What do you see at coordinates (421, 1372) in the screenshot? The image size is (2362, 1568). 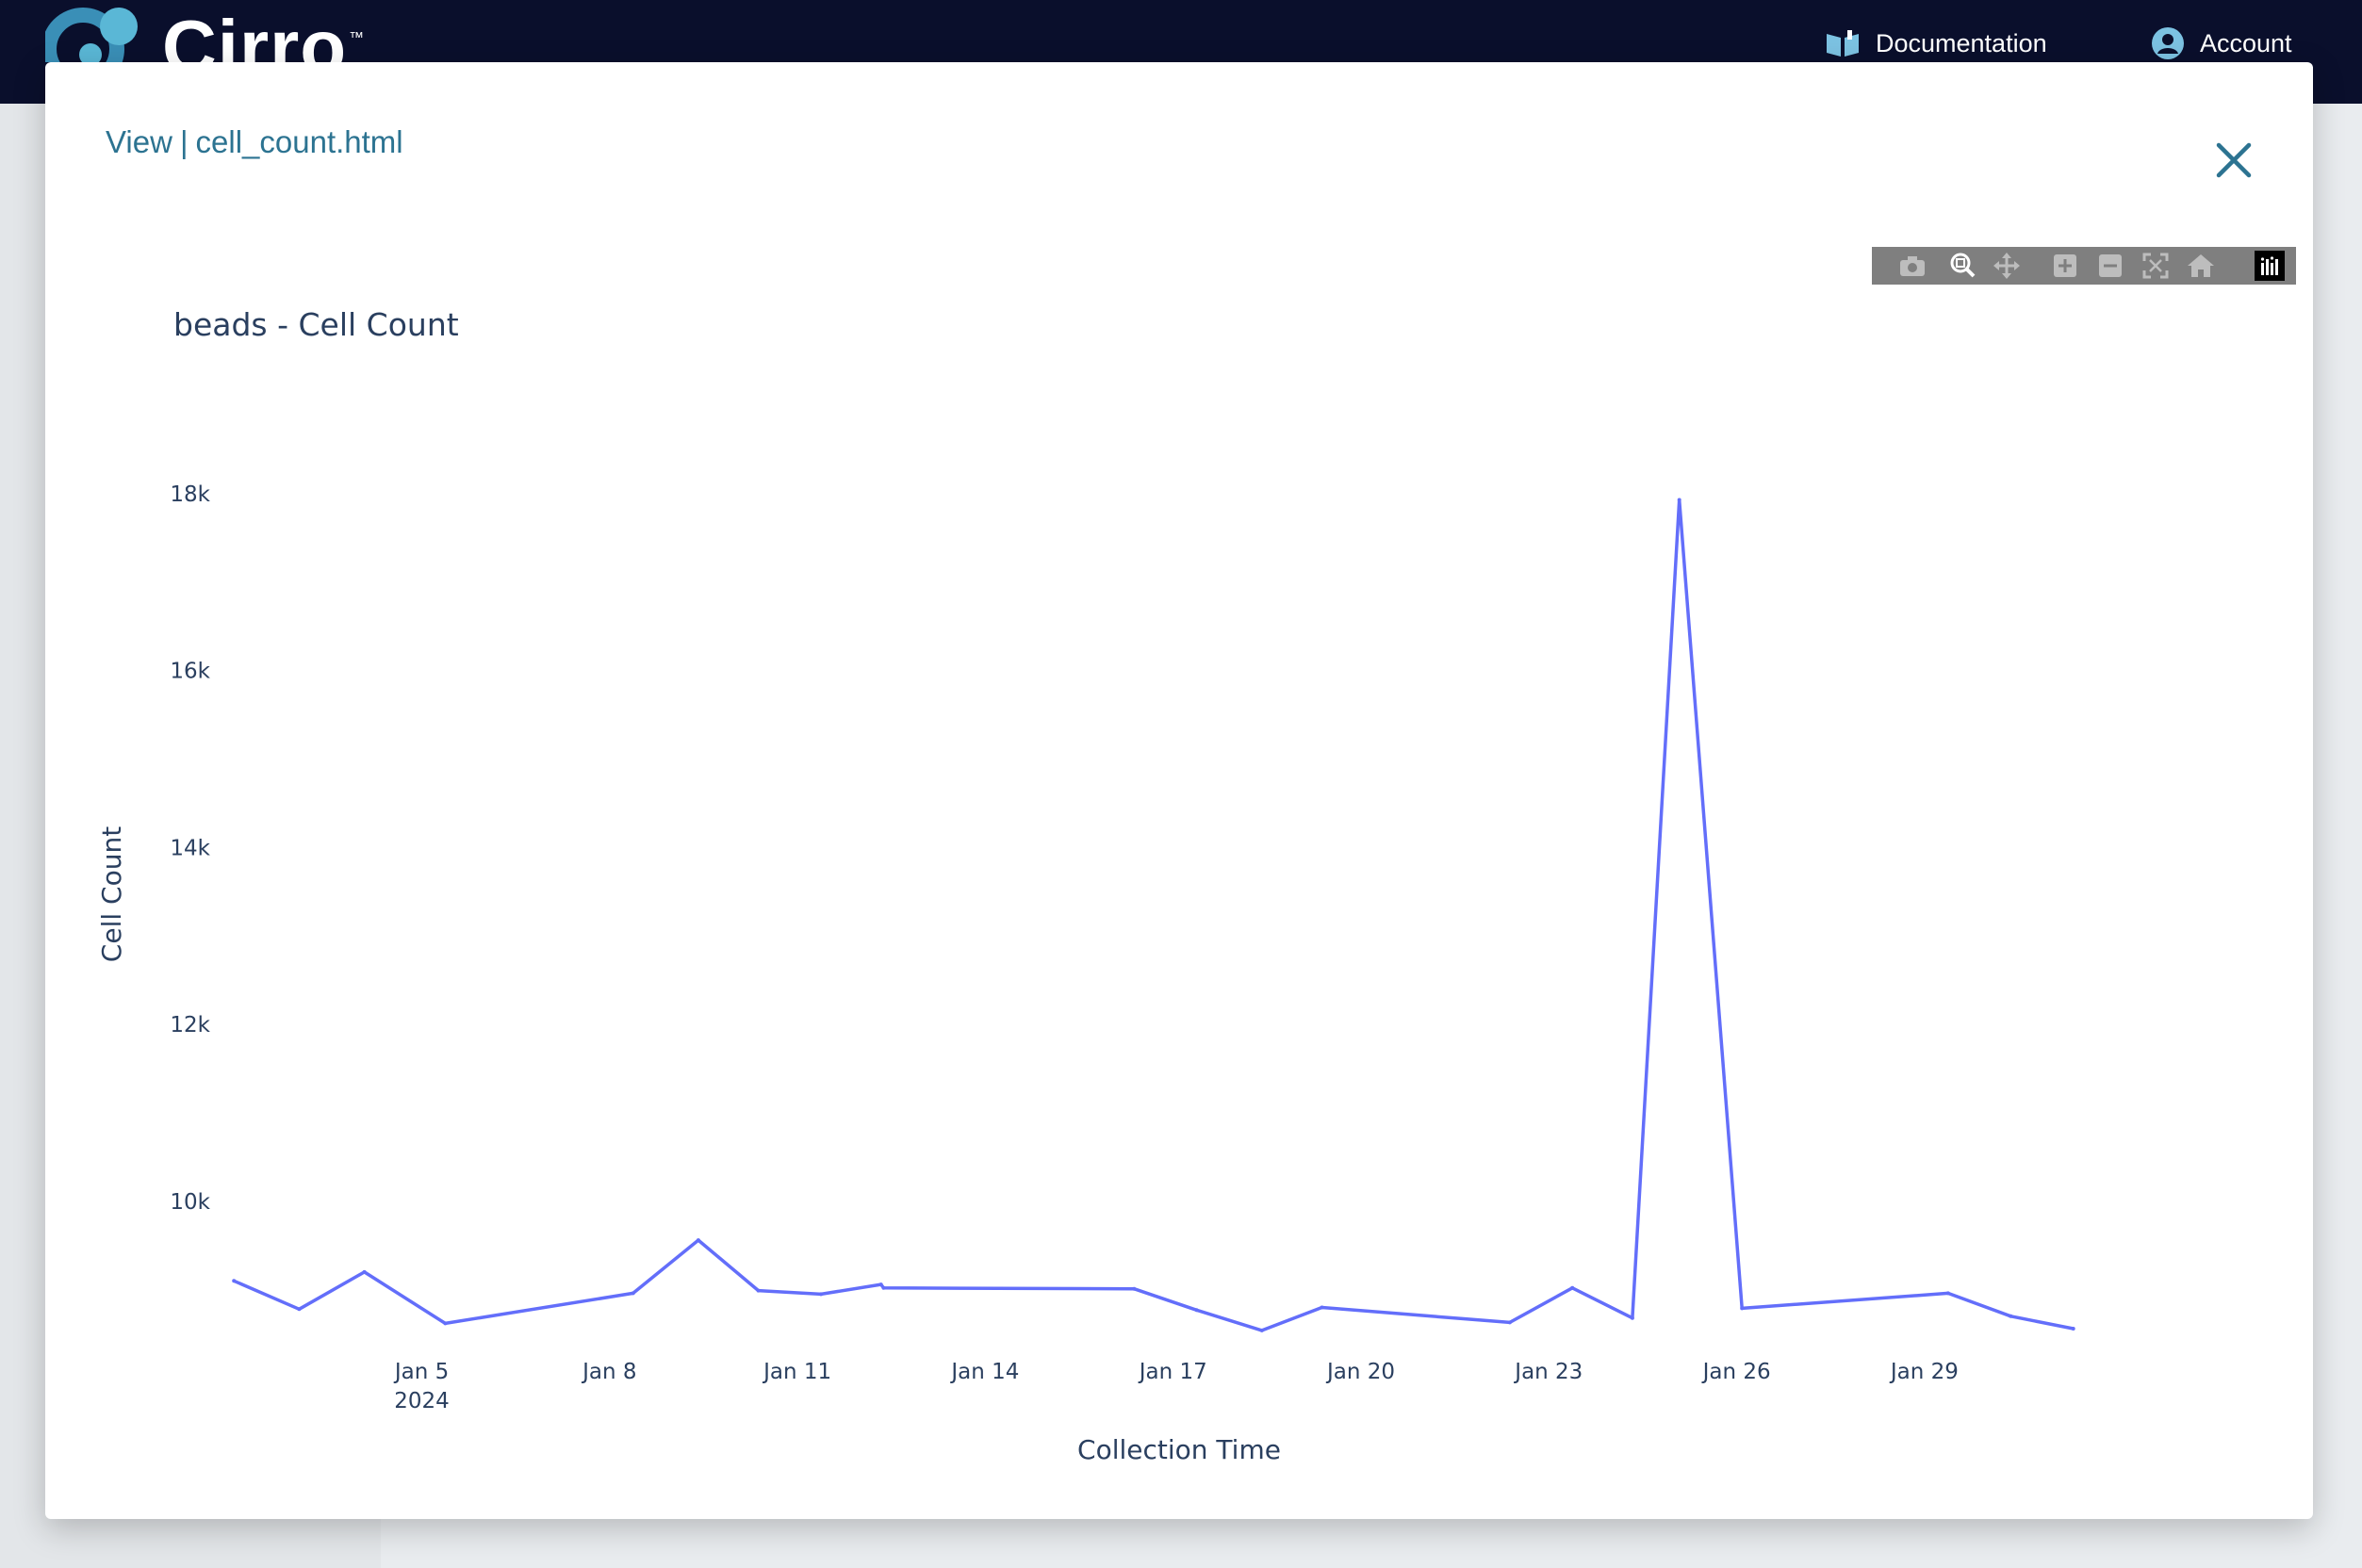 I see `x-tick-label: Jan 5` at bounding box center [421, 1372].